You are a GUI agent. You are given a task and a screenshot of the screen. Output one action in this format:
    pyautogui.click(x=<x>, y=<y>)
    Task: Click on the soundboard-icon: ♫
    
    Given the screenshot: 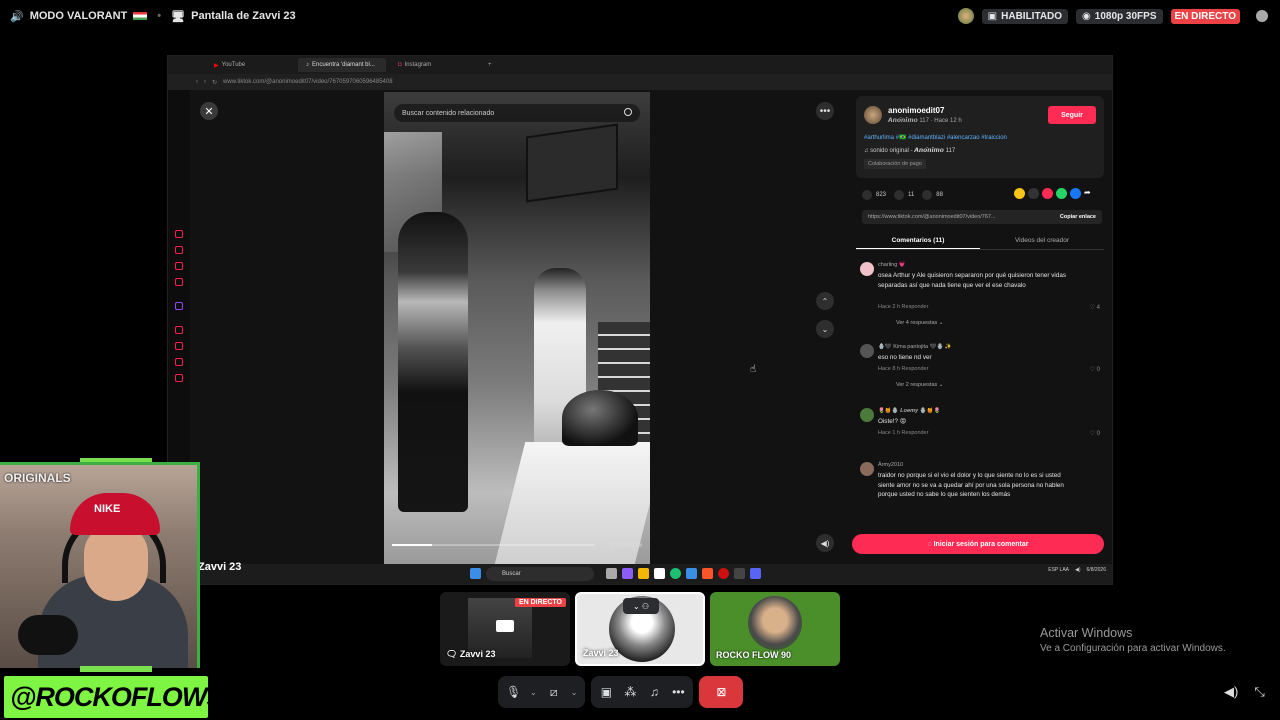 What is the action you would take?
    pyautogui.click(x=654, y=692)
    